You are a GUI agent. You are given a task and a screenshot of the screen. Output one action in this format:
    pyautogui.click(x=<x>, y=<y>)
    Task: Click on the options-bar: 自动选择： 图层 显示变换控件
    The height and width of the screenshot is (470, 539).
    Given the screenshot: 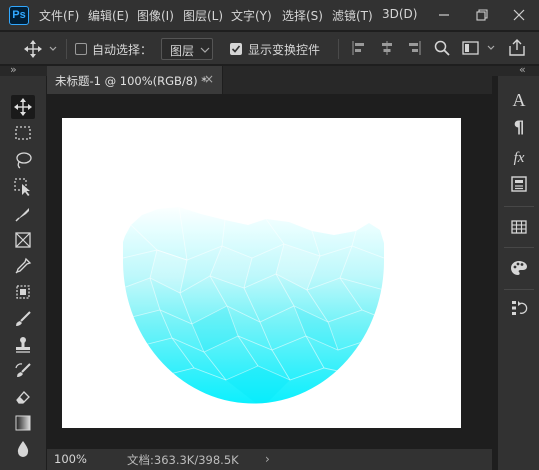 What is the action you would take?
    pyautogui.click(x=269, y=48)
    